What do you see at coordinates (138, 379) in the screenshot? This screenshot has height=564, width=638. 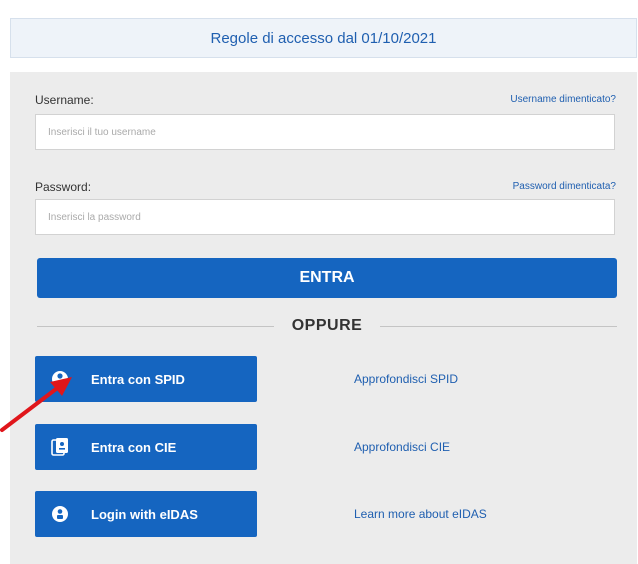 I see `spid-login-label: Entra con SPID` at bounding box center [138, 379].